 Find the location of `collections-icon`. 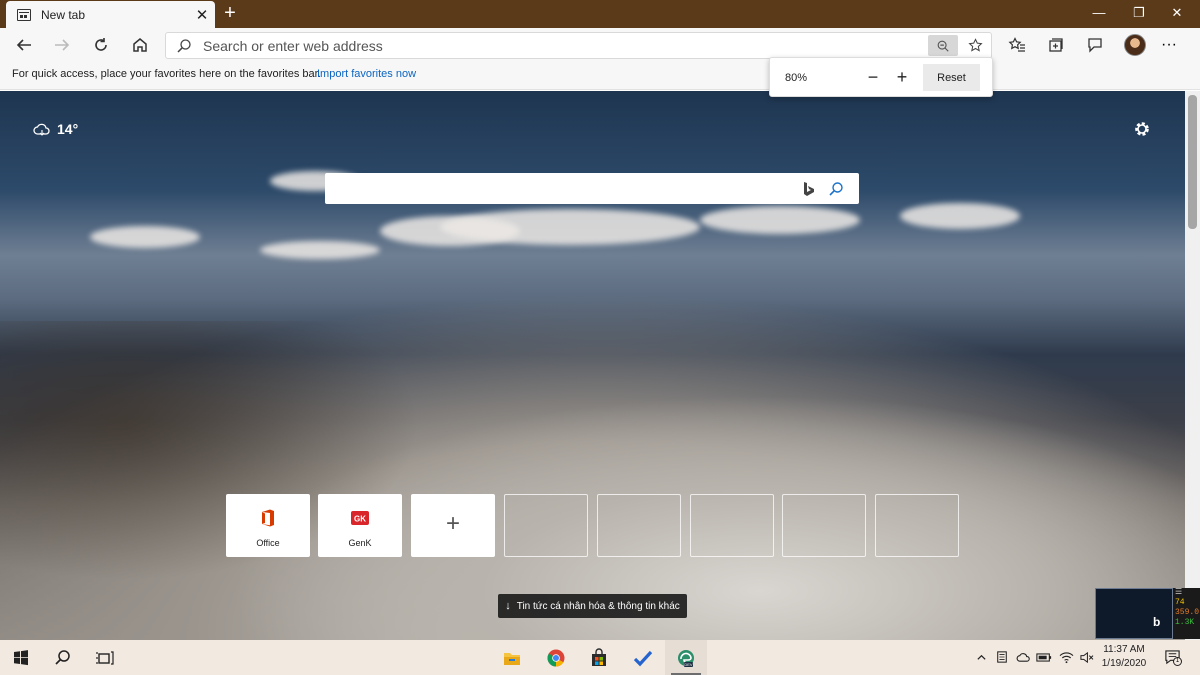

collections-icon is located at coordinates (1056, 45).